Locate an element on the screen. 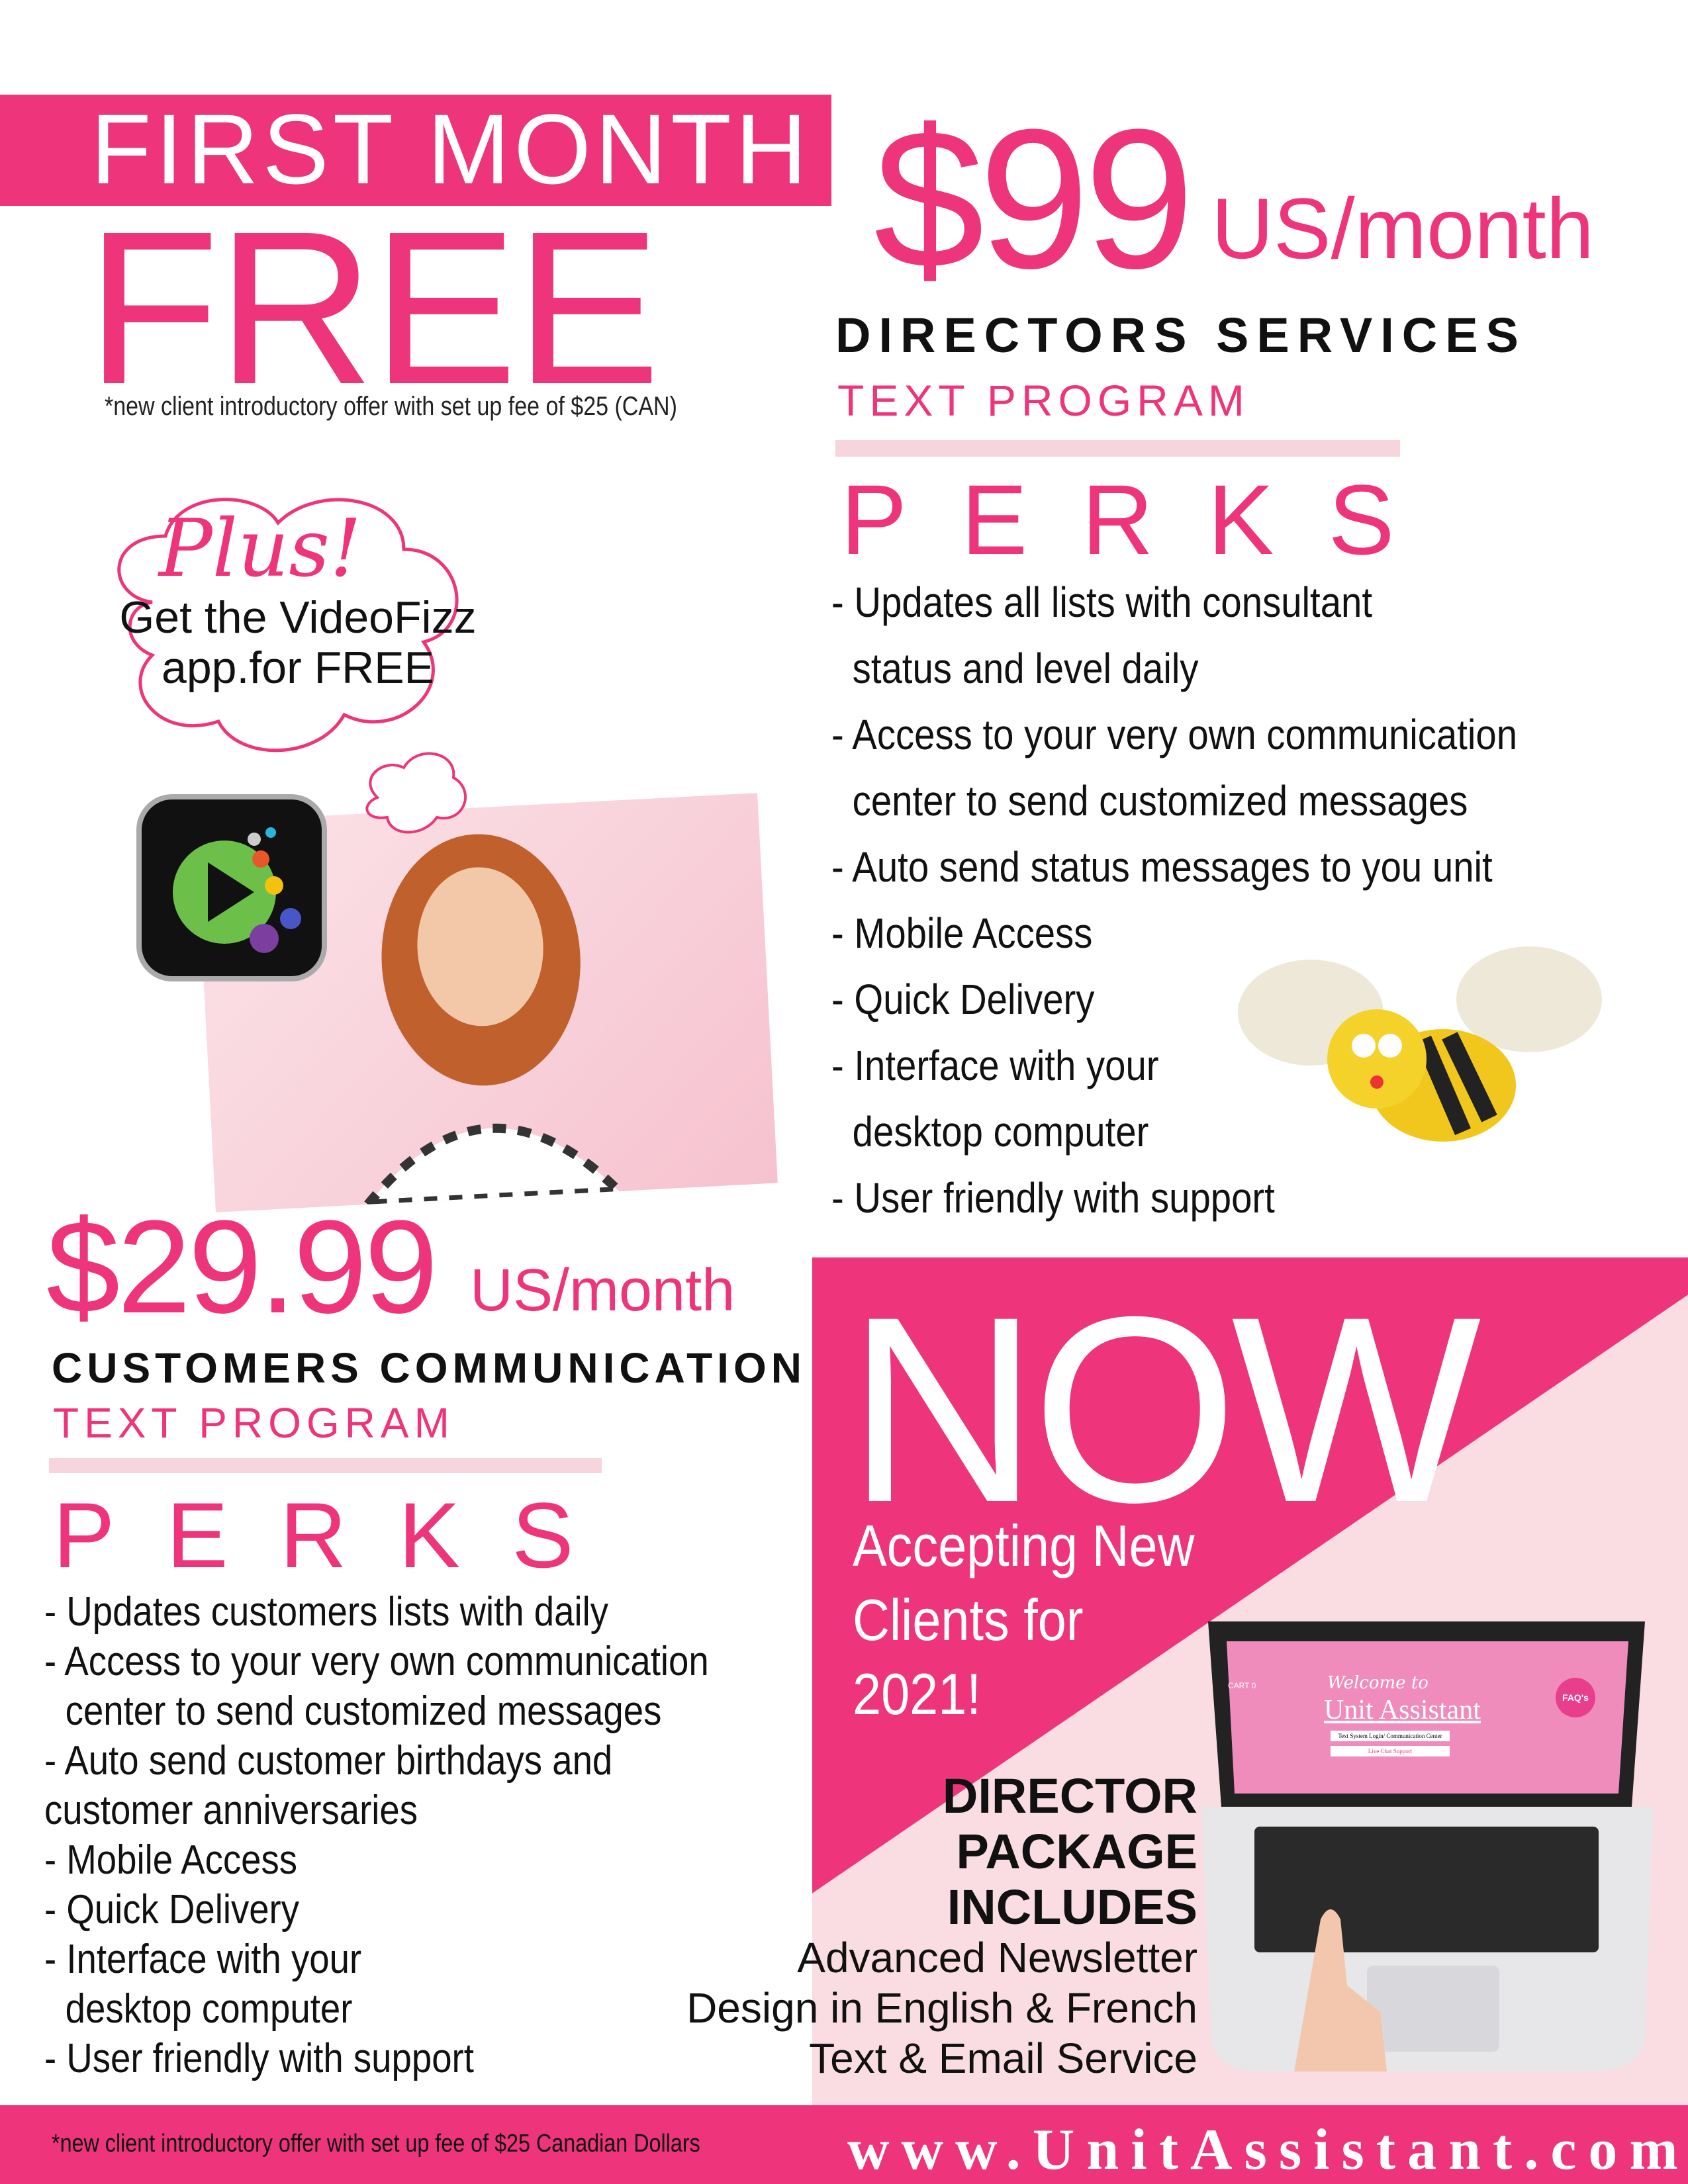 This screenshot has height=2184, width=1688. list-item: desktop computer is located at coordinates (209, 2009).